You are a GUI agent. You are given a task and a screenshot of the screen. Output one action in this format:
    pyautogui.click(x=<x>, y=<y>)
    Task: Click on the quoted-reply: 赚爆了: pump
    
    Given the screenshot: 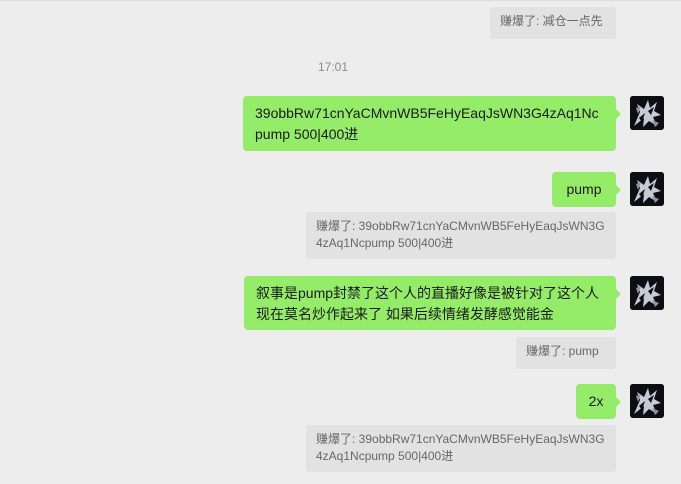 What is the action you would take?
    pyautogui.click(x=566, y=353)
    